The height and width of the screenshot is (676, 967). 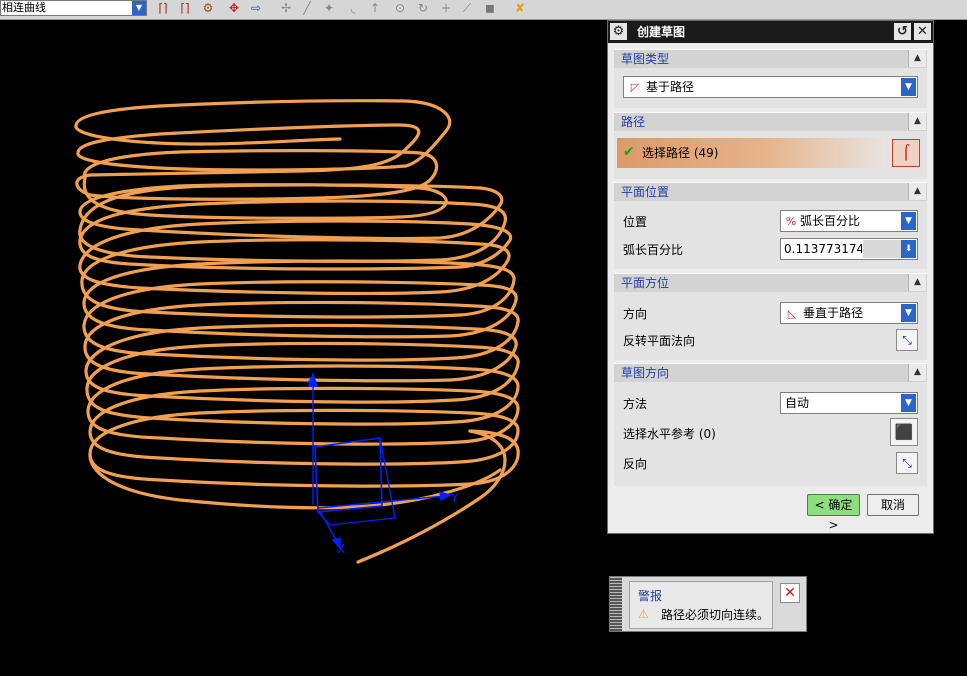 I want to click on sketch-type-value: 基于路径, so click(x=670, y=87).